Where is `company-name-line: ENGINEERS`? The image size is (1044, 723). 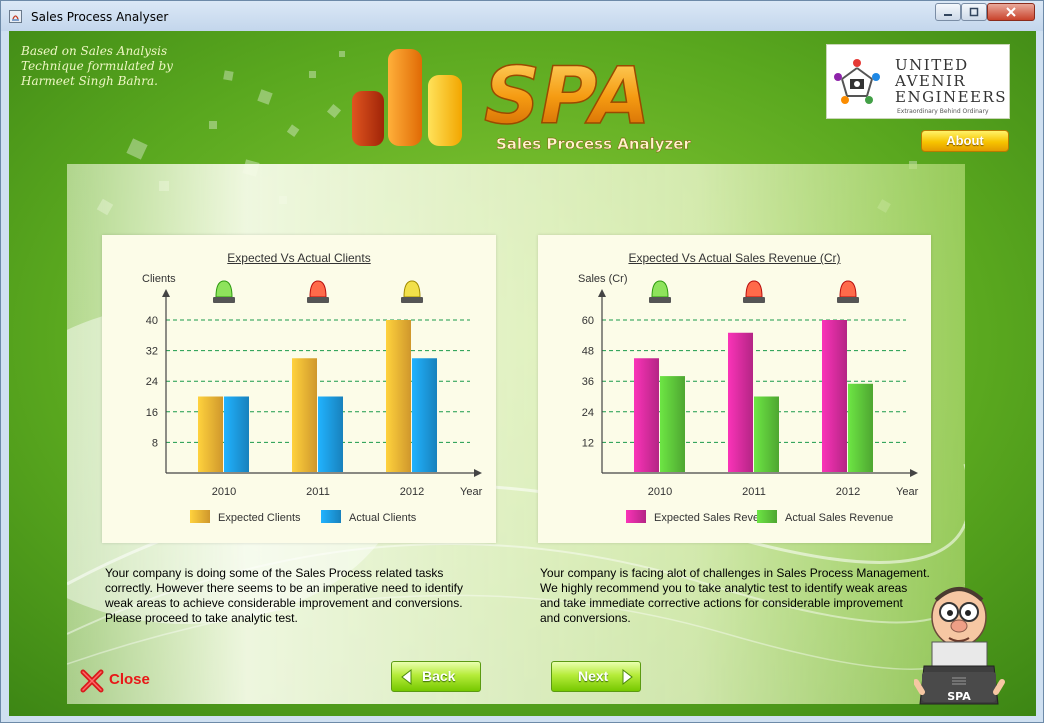
company-name-line: ENGINEERS is located at coordinates (951, 97).